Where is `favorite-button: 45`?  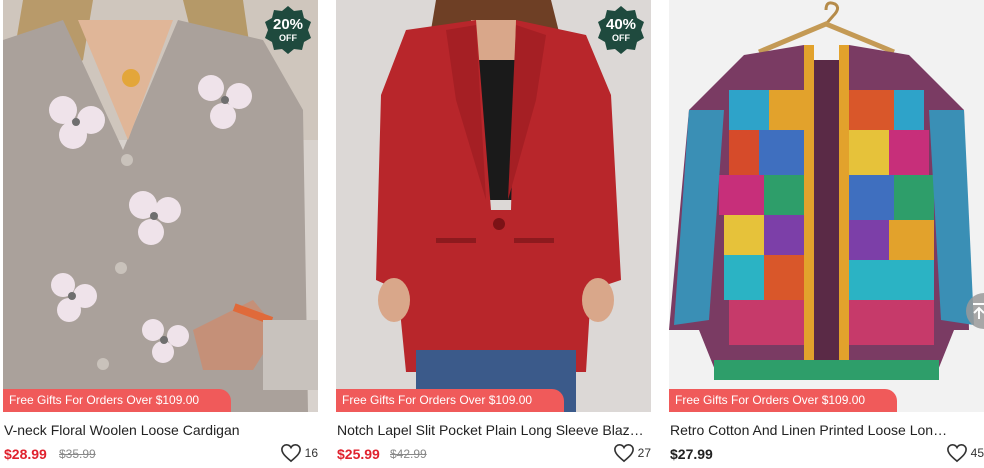
favorite-button: 45 is located at coordinates (965, 453).